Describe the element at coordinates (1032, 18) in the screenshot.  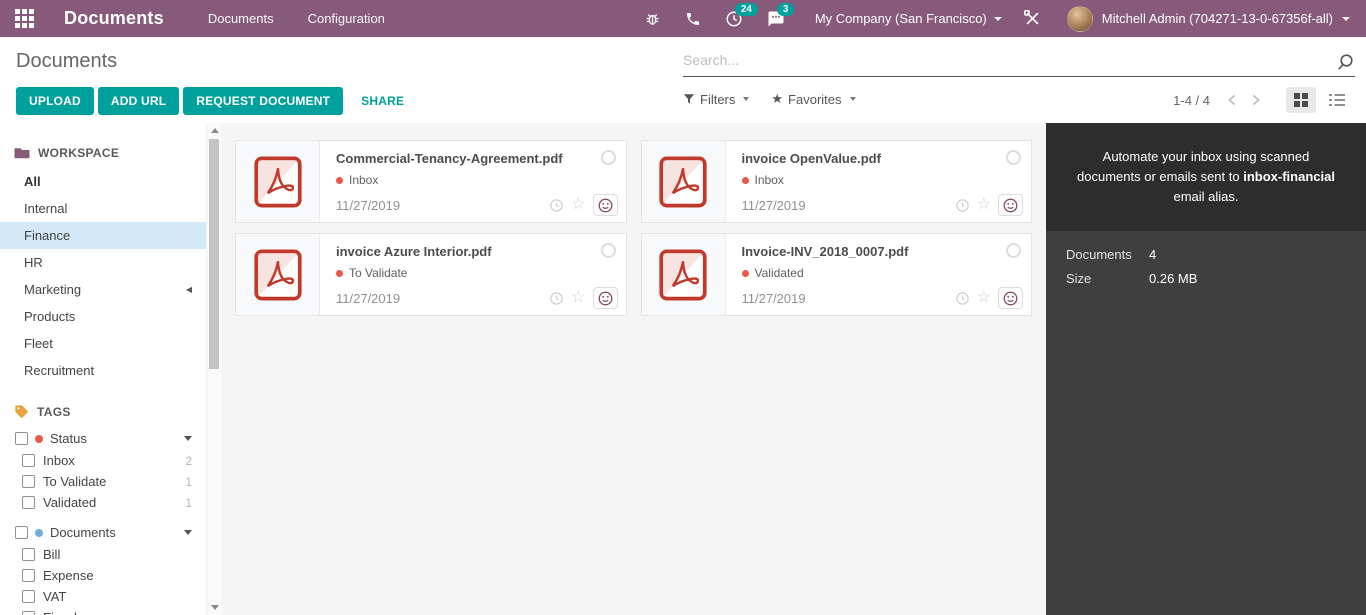
I see `developer-tools` at that location.